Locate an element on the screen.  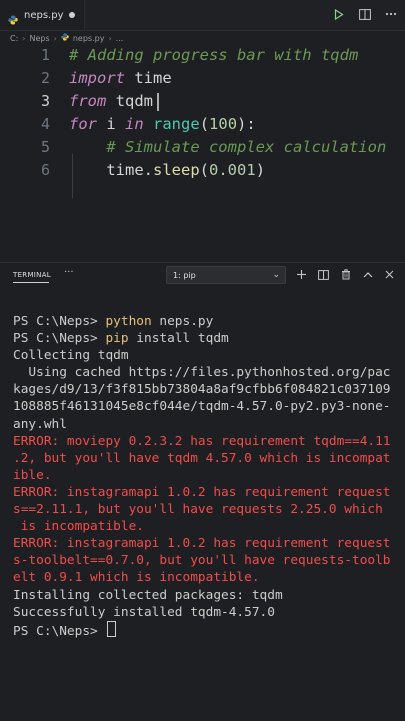
chevron-down-icon: ⌄ is located at coordinates (276, 275).